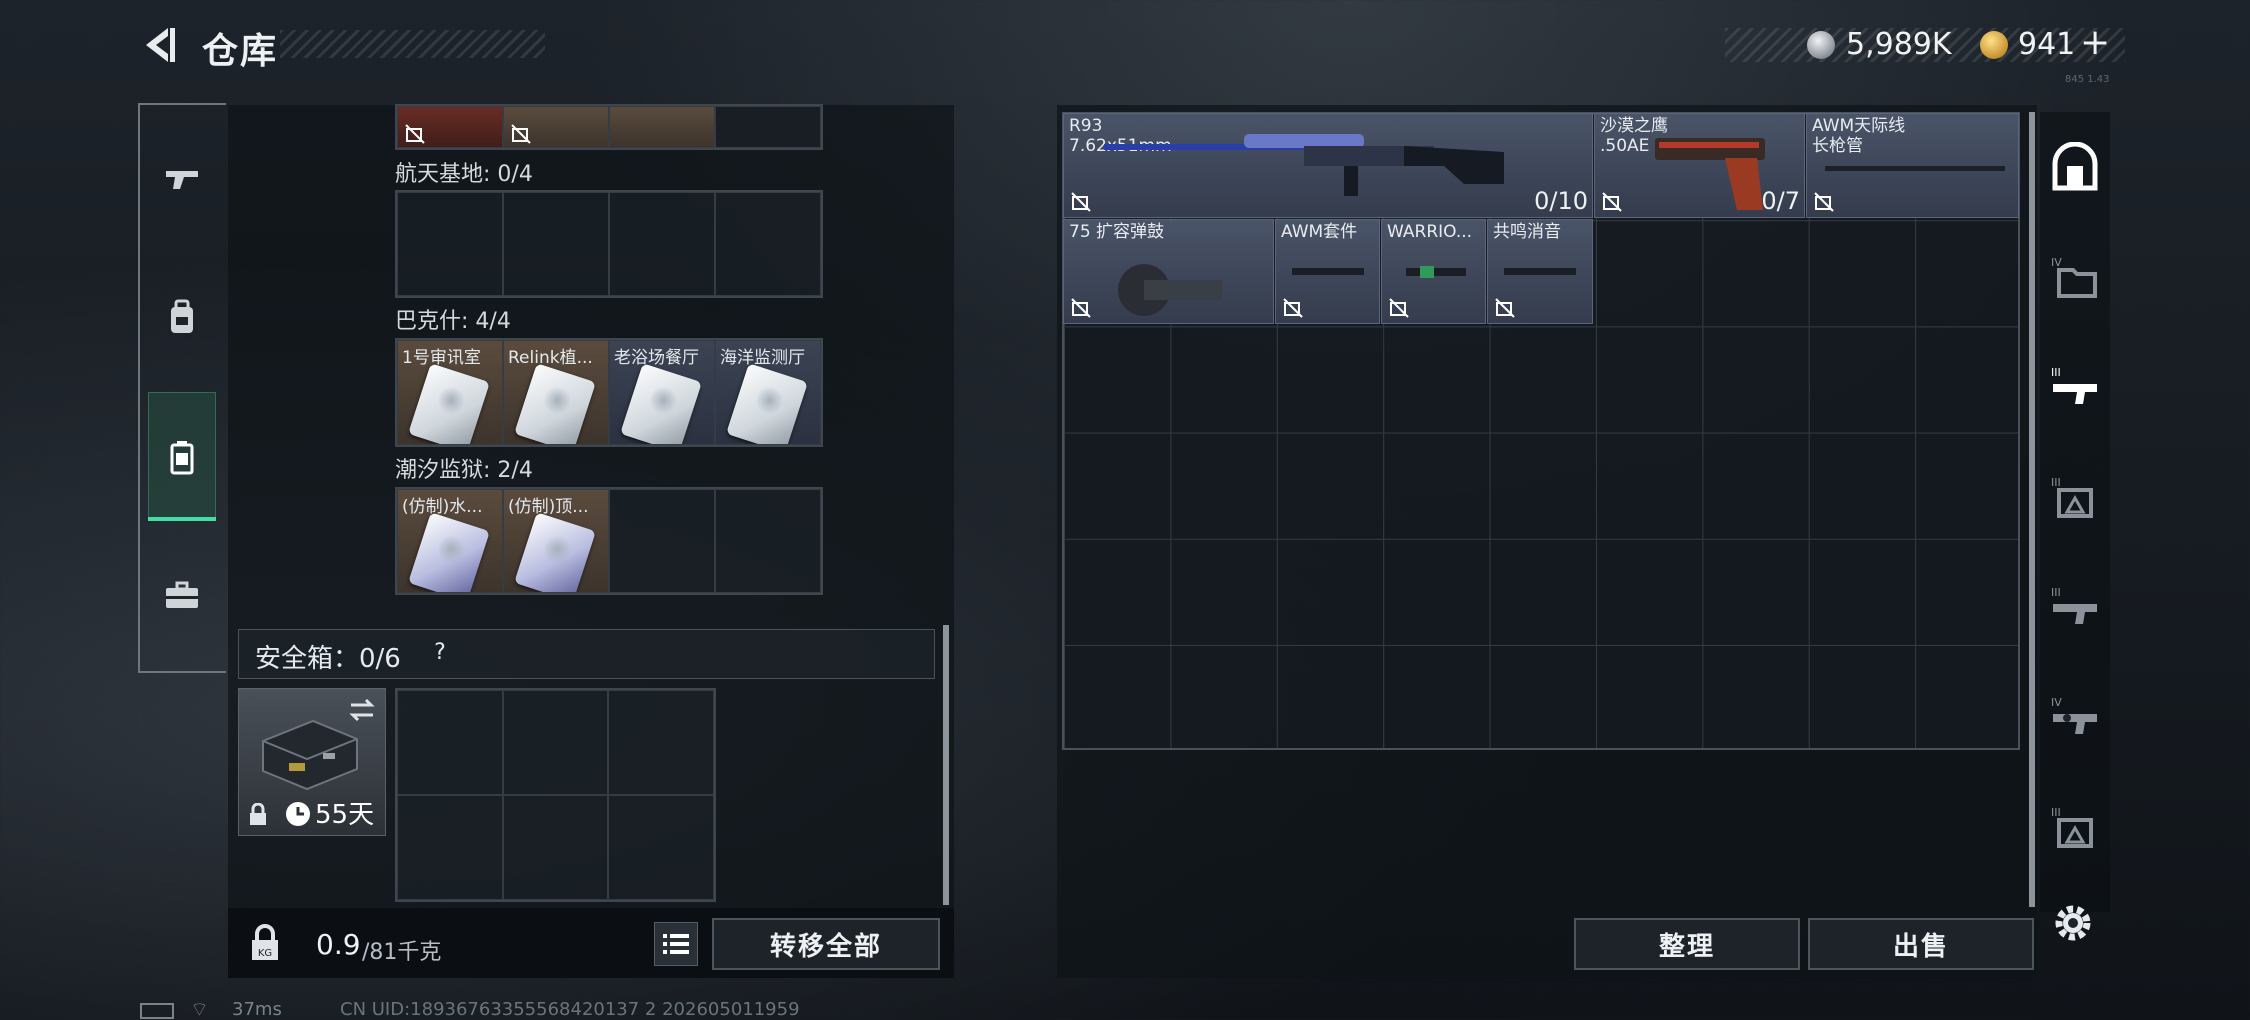  I want to click on battery-icon, so click(157, 1011).